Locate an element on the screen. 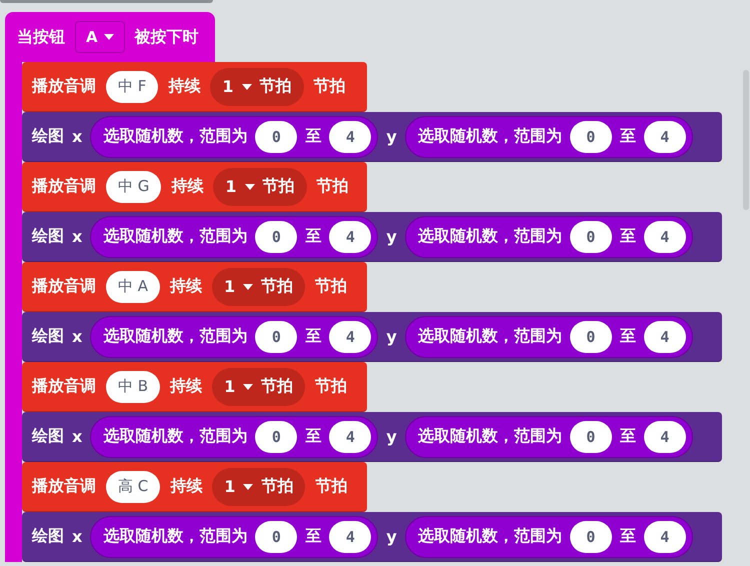 This screenshot has height=566, width=750. block-label: 被按下时 is located at coordinates (166, 37).